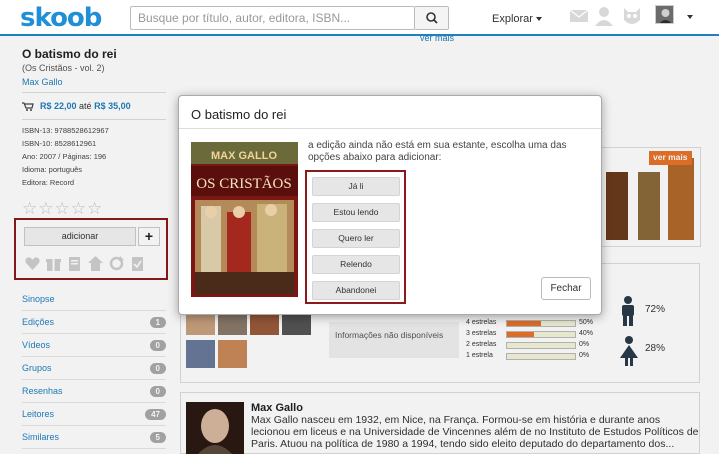 The width and height of the screenshot is (719, 454). Describe the element at coordinates (690, 17) in the screenshot. I see `account-chevron-icon` at that location.